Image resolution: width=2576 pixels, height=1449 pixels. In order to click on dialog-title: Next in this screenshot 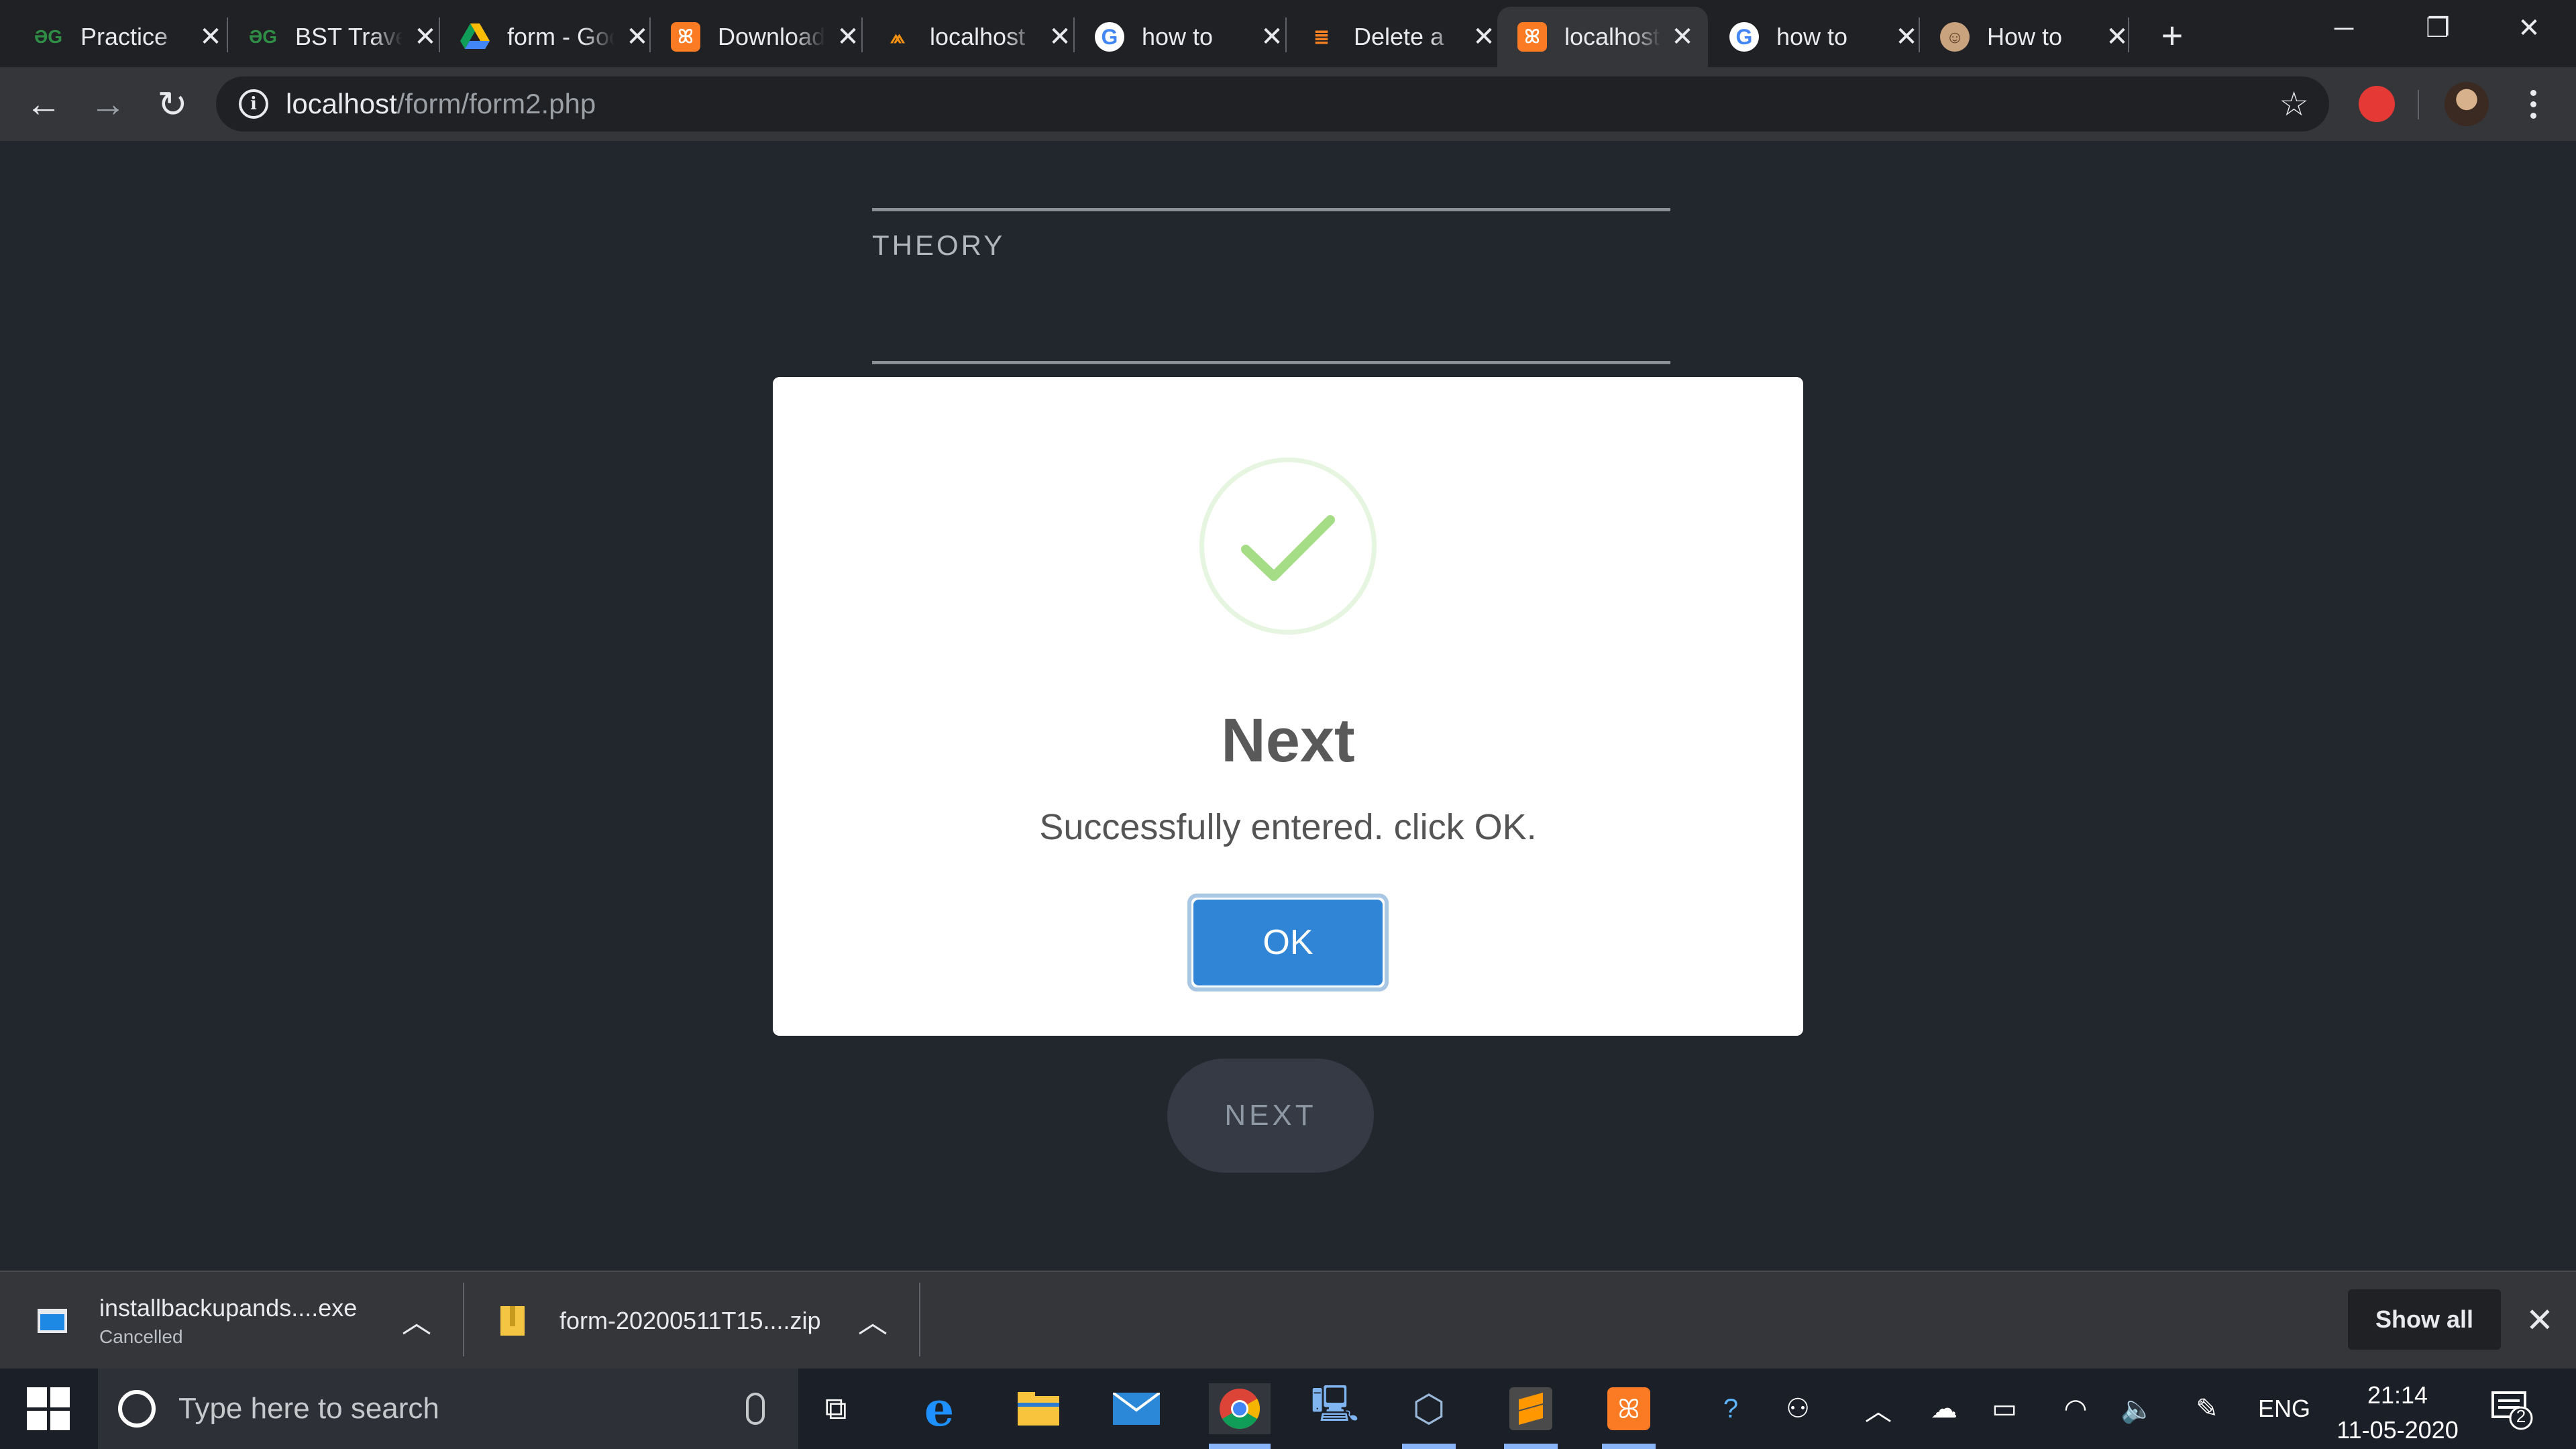, I will do `click(1288, 740)`.